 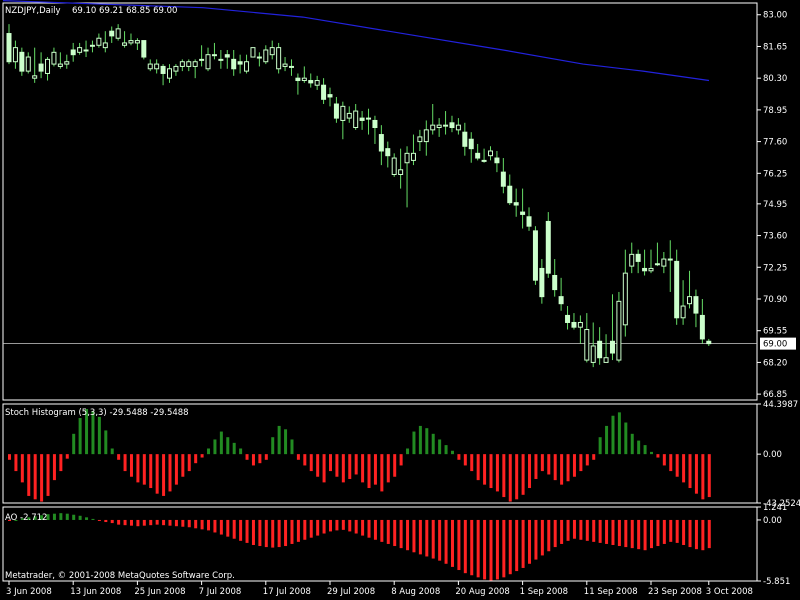 What do you see at coordinates (159, 592) in the screenshot?
I see `time-tick-label: 25 Jun 2008` at bounding box center [159, 592].